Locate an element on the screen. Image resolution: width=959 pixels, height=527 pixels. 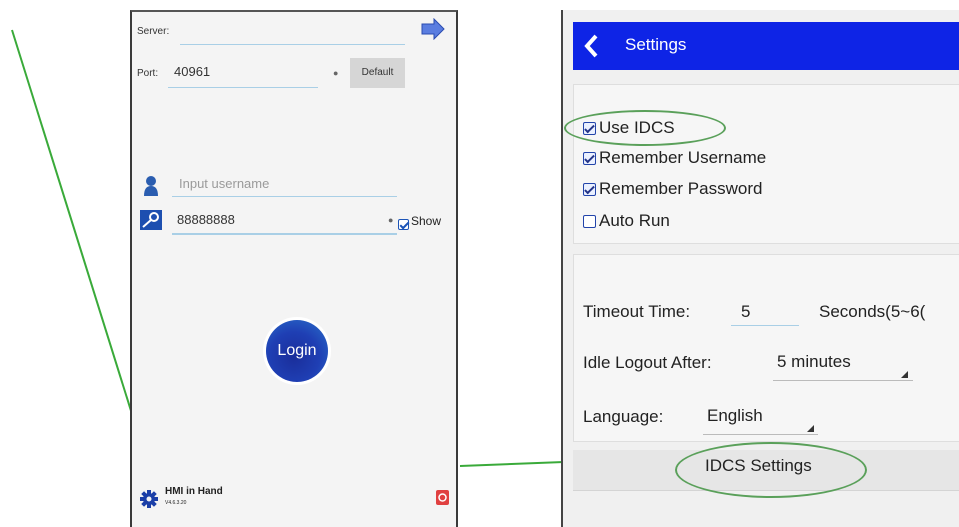
idle-logout-label: Idle Logout After: is located at coordinates (647, 362).